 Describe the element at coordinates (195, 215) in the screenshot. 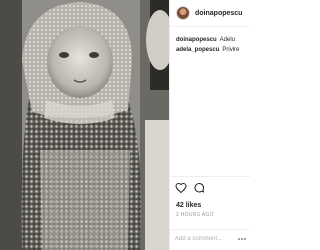

I see `post-timestamp: 2 HOURS AGO` at that location.